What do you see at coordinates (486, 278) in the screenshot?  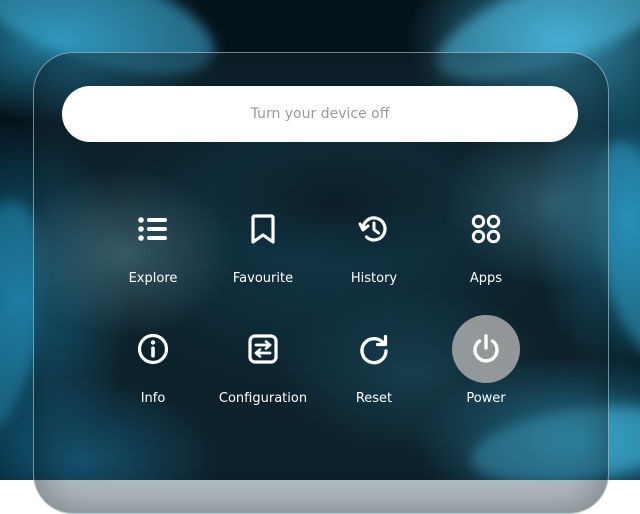 I see `menu-item-label: Apps` at bounding box center [486, 278].